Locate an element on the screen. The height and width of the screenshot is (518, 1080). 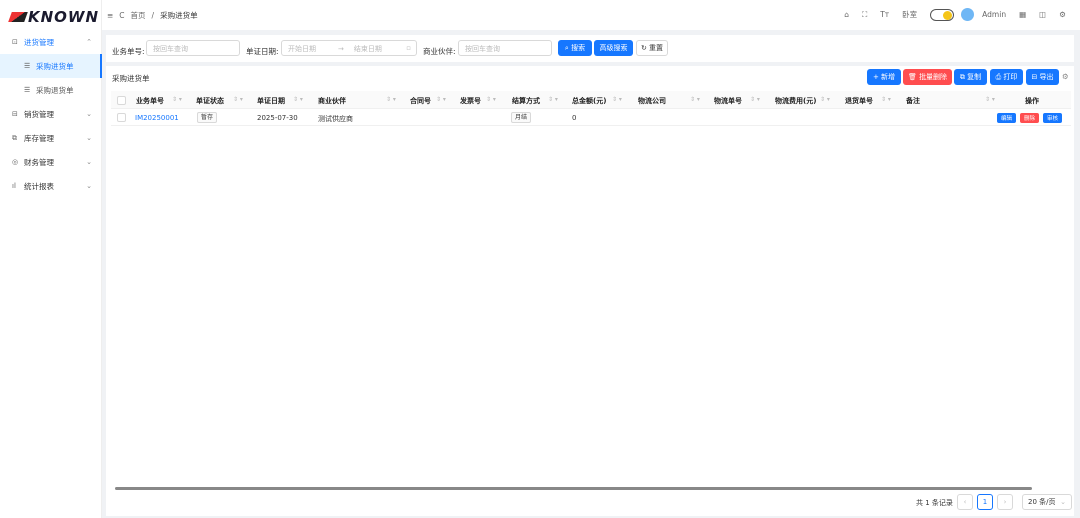
column-header-logistics-company: 物流公司 is located at coordinates (652, 101).